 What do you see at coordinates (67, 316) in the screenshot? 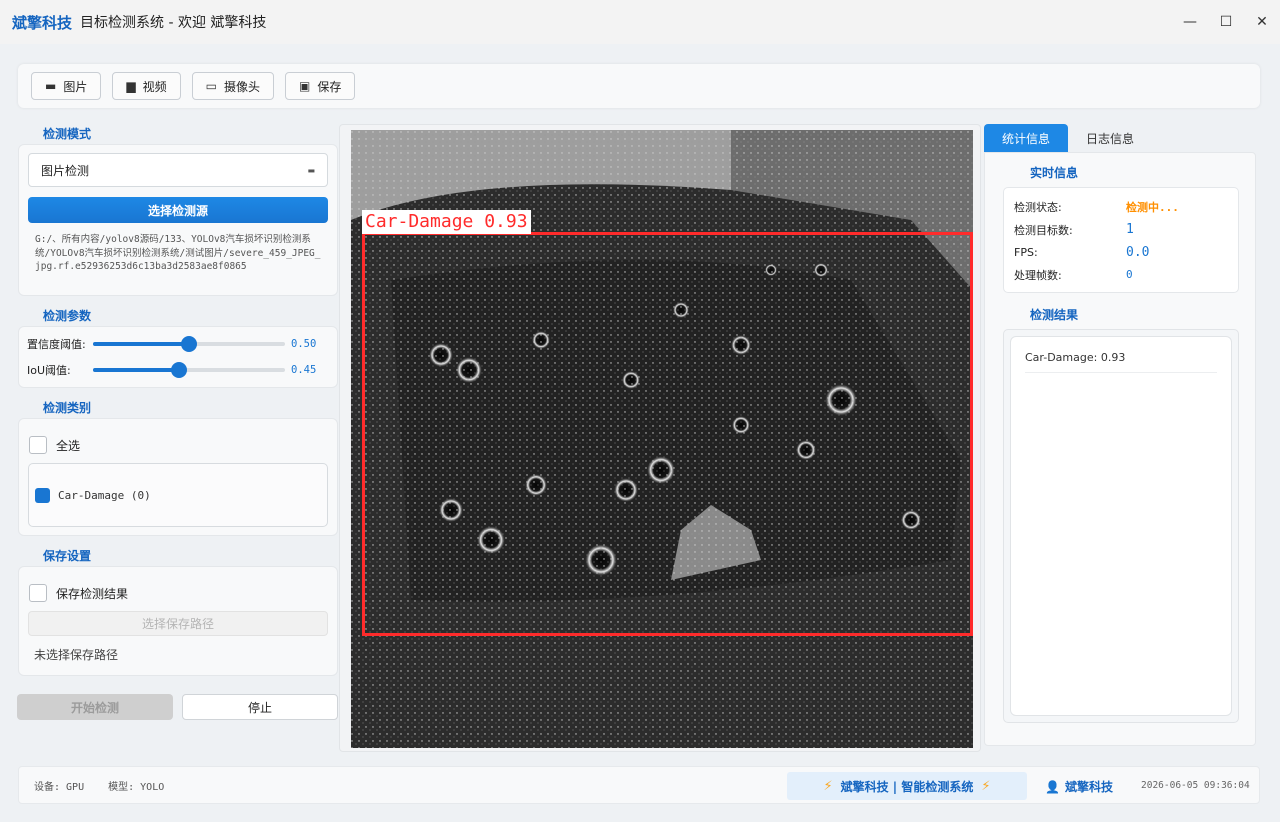
I see `params-section-title: 检测参数` at bounding box center [67, 316].